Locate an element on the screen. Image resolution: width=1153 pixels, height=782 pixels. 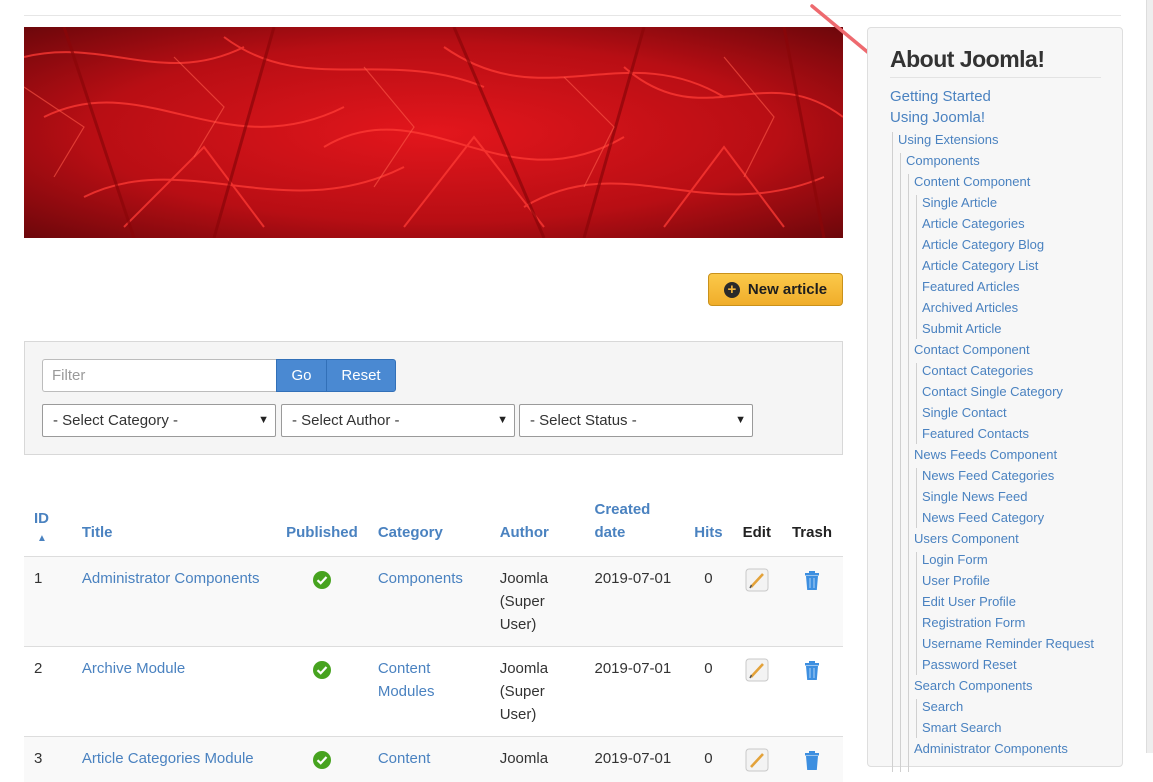
sidebar-item-single-news-feed: Single News Feed is located at coordinates (975, 496).